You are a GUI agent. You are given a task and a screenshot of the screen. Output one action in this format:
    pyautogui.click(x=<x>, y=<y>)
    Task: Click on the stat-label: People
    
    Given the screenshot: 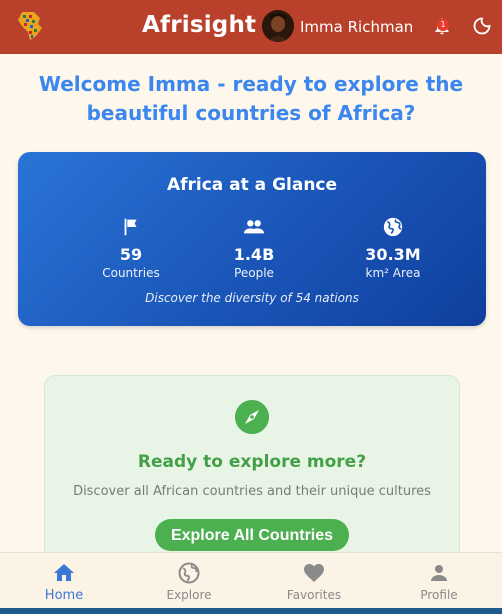 What is the action you would take?
    pyautogui.click(x=254, y=273)
    